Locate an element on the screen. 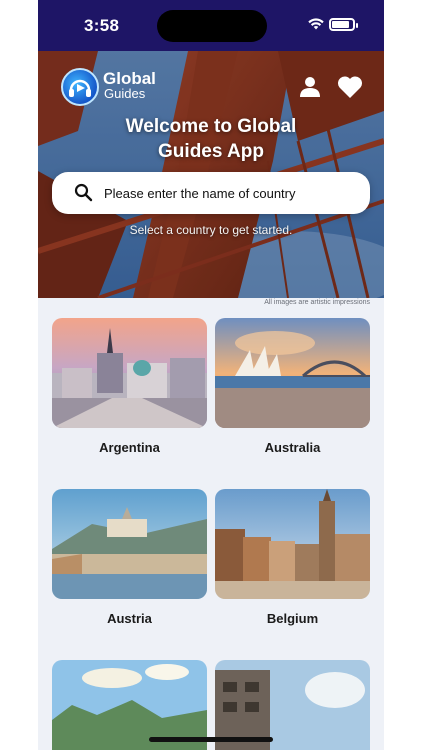 Image resolution: width=422 pixels, height=750 pixels. country-name: Argentina is located at coordinates (129, 447).